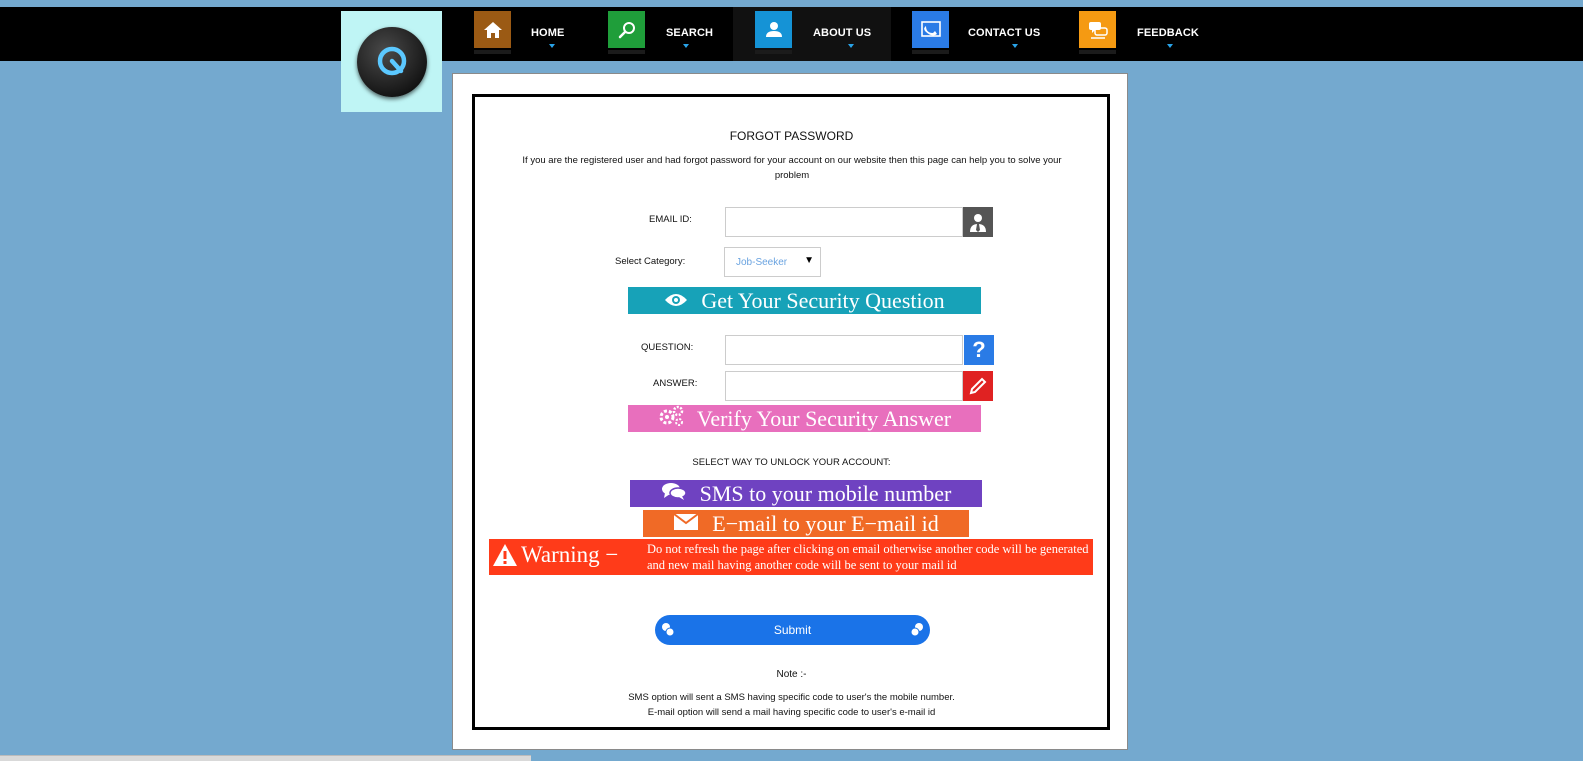  I want to click on contact-icon, so click(930, 32).